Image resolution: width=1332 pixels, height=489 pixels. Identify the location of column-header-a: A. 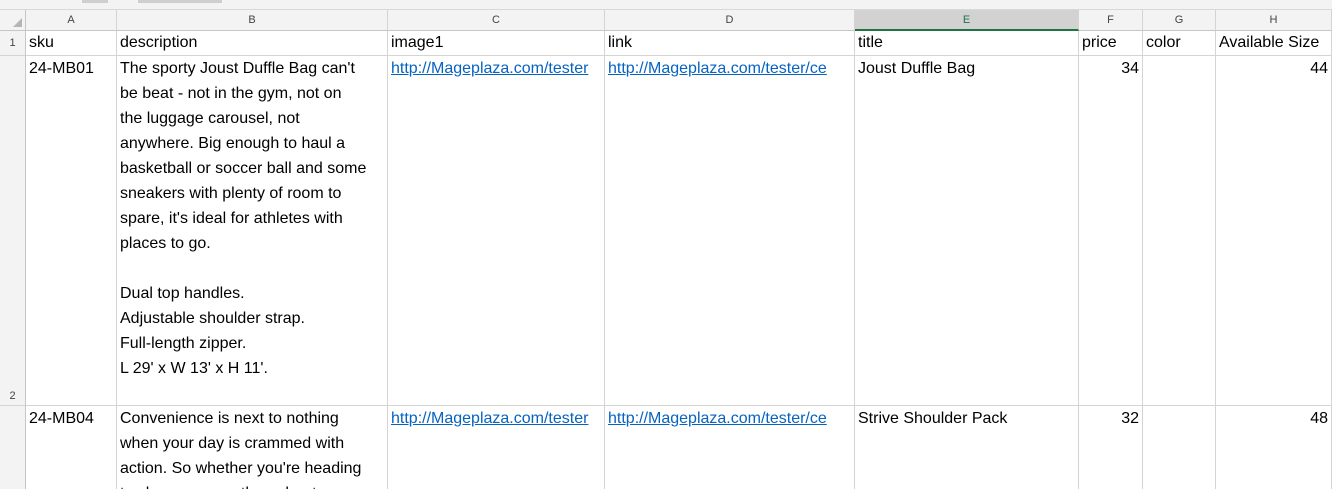
(71, 20).